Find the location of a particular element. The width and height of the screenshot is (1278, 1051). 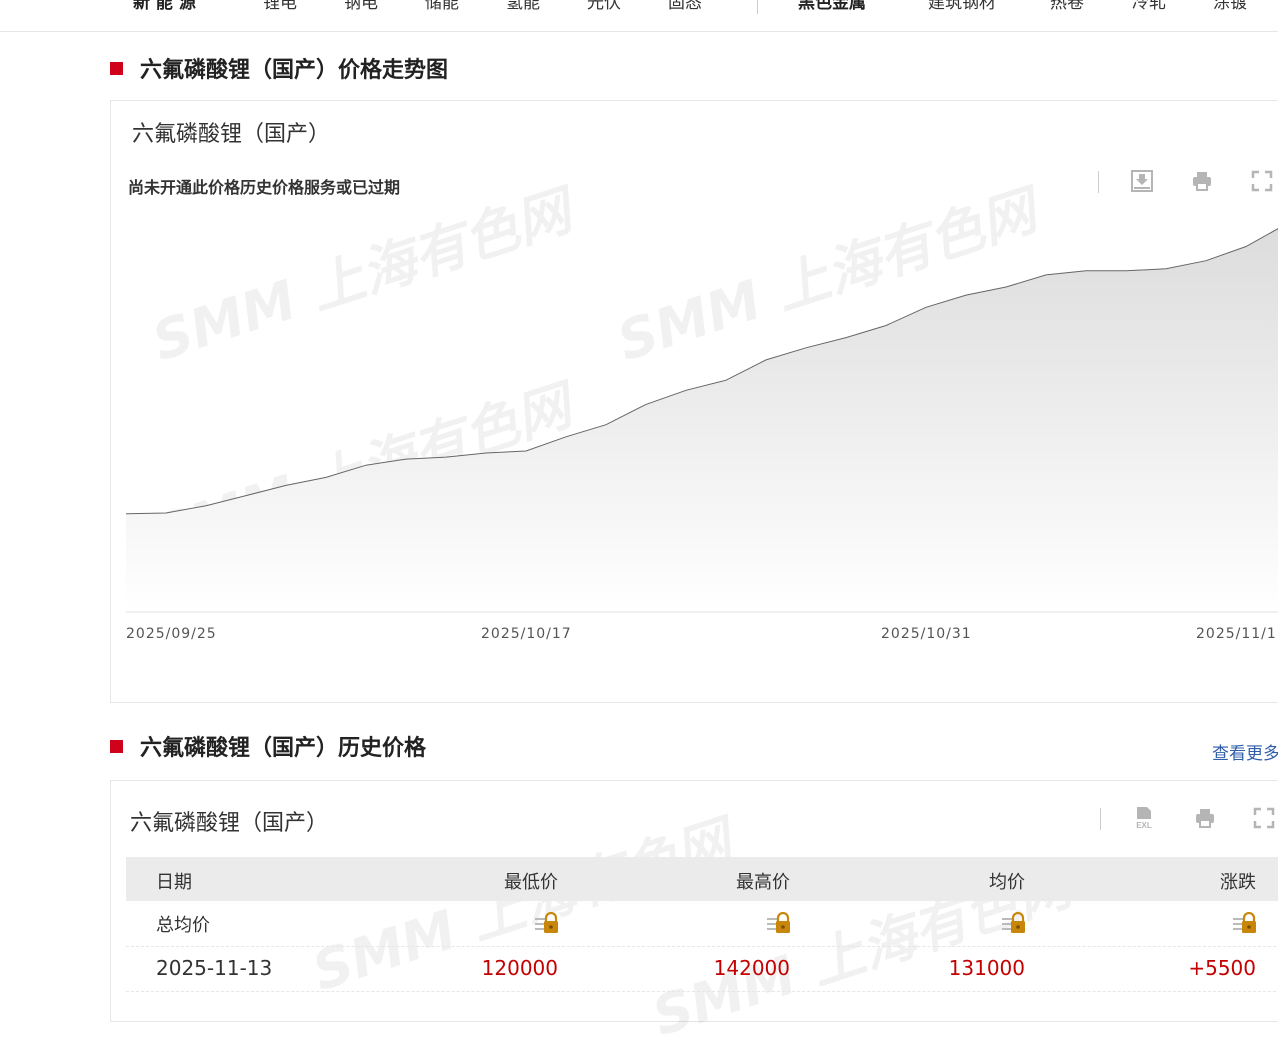

row-date: 2025-11-13 is located at coordinates (214, 968).